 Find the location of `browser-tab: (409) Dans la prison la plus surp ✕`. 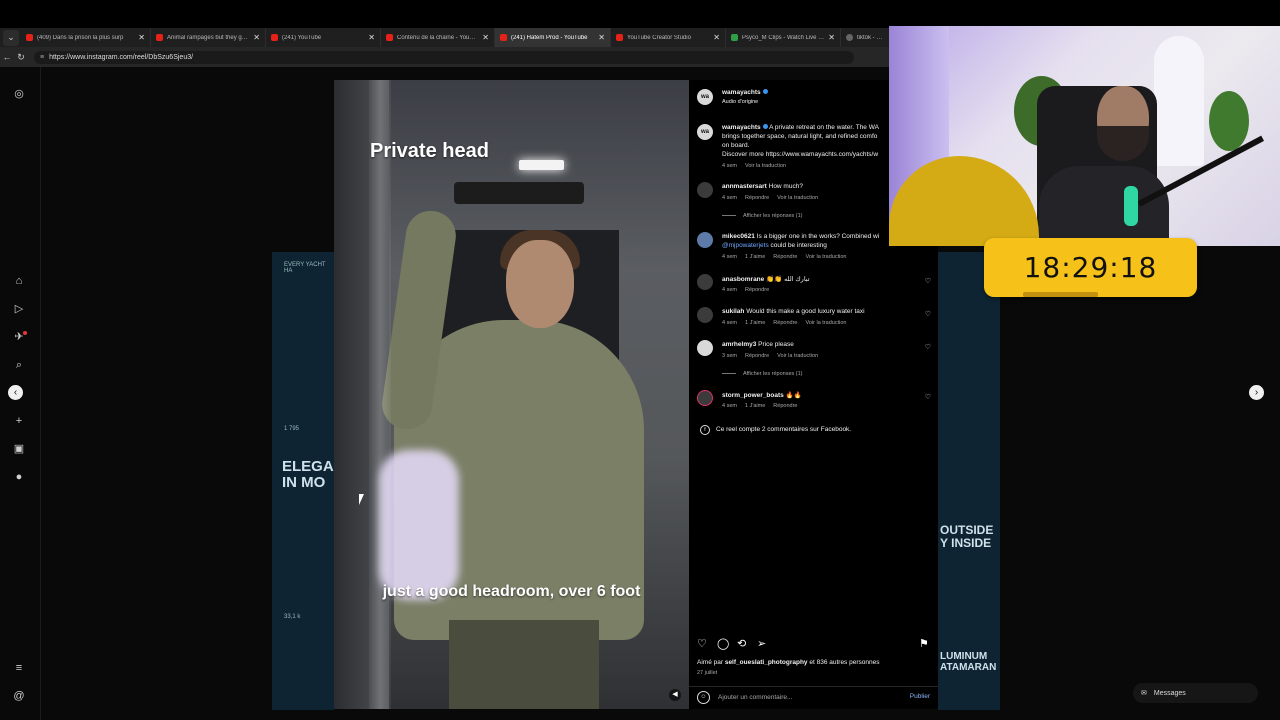

browser-tab: (409) Dans la prison la plus surp ✕ is located at coordinates (86, 37).